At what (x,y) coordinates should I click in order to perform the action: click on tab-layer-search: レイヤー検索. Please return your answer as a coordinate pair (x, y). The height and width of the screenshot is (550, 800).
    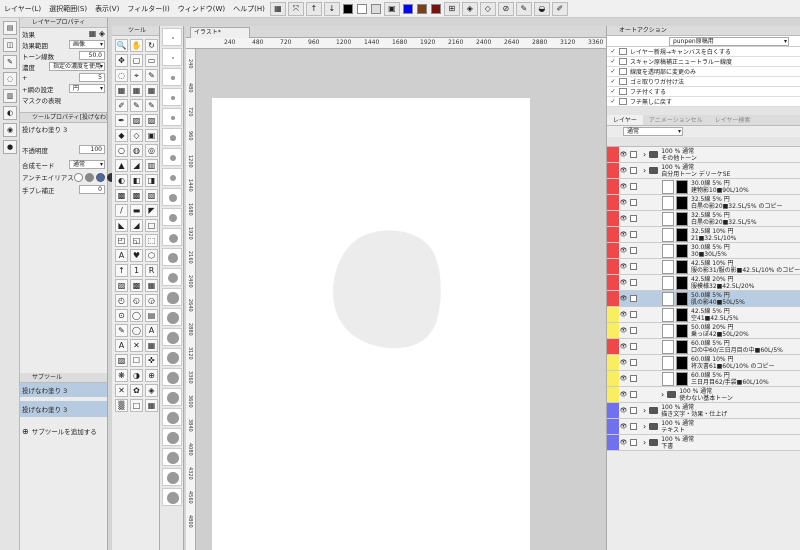
    Looking at the image, I should click on (733, 120).